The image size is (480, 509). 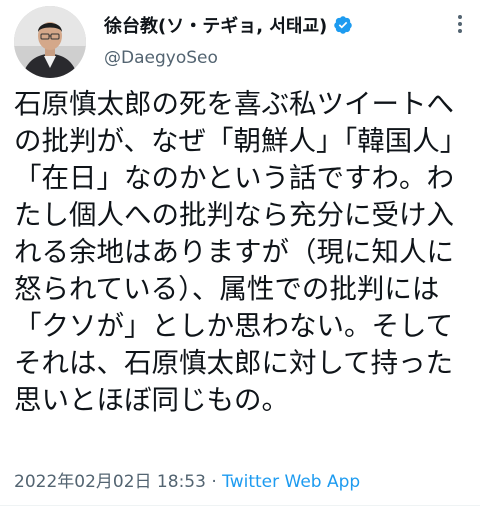 I want to click on avatar, so click(x=50, y=42).